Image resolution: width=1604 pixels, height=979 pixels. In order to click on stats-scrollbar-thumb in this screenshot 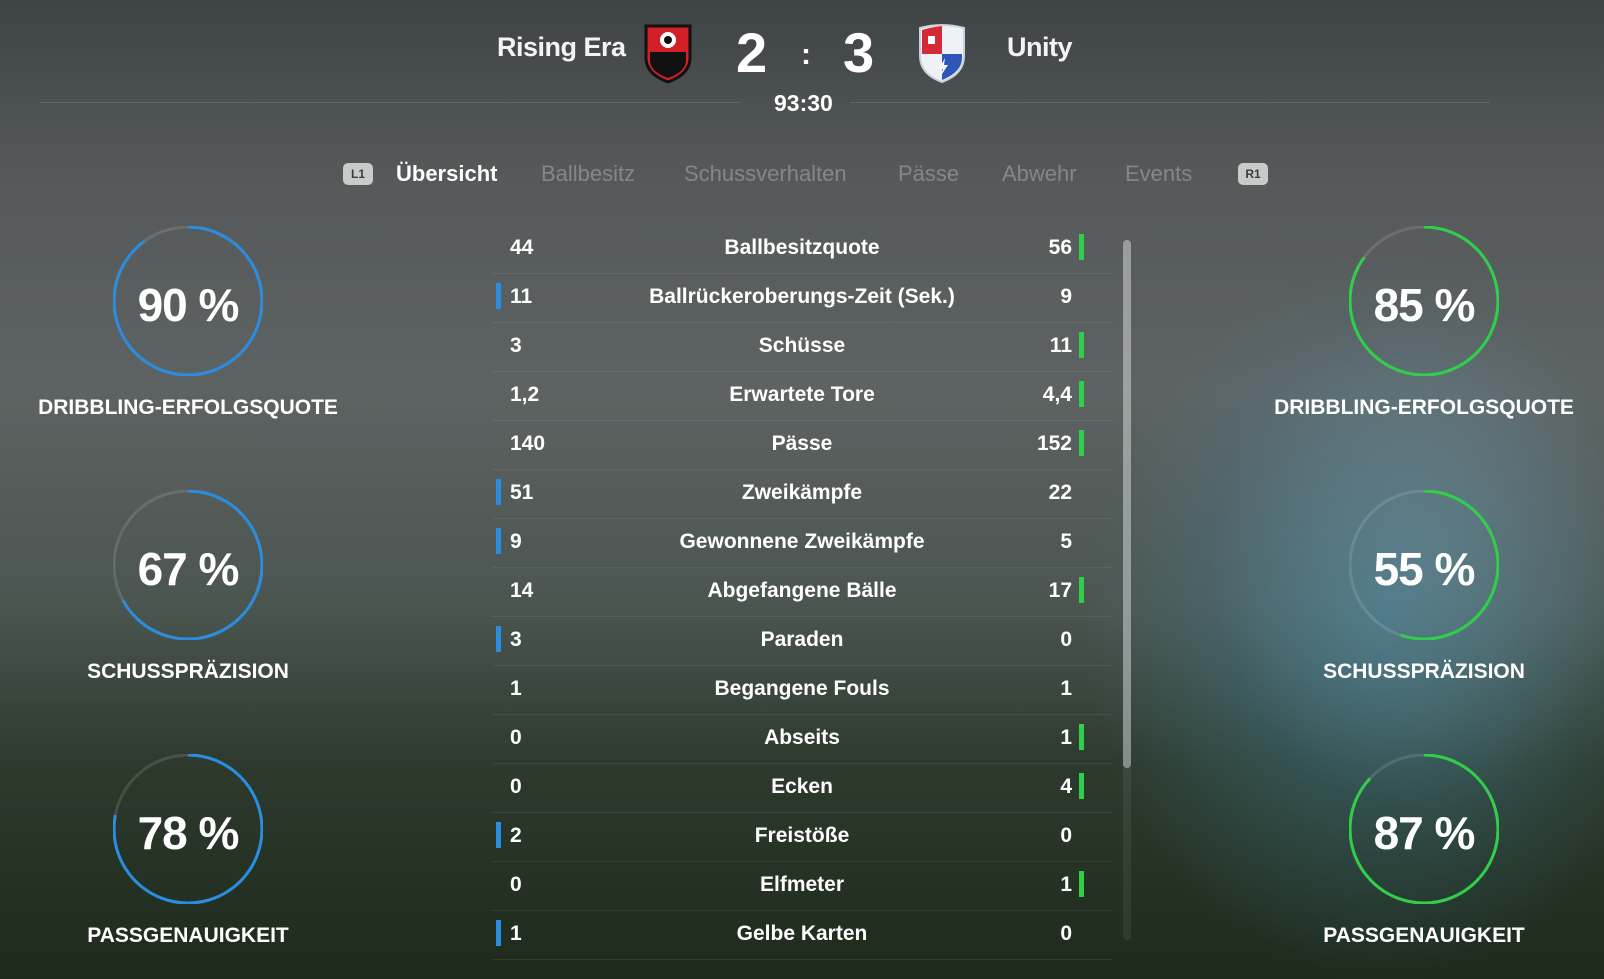, I will do `click(1127, 504)`.